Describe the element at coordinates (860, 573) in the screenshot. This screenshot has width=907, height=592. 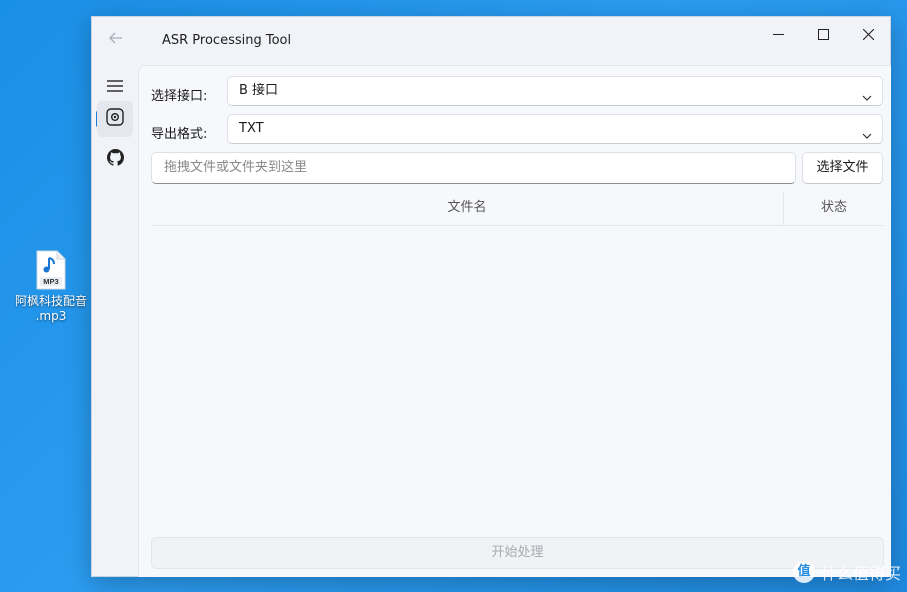
I see `watermark-text: 什么值得买` at that location.